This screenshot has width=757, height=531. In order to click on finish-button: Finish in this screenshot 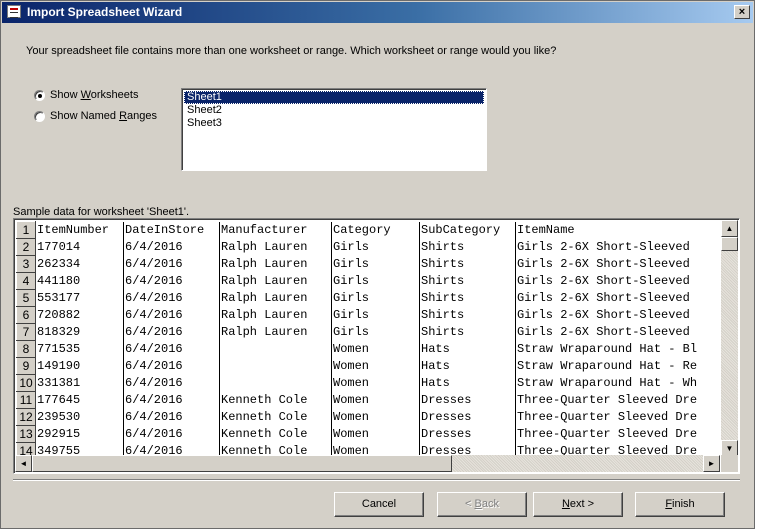, I will do `click(680, 504)`.